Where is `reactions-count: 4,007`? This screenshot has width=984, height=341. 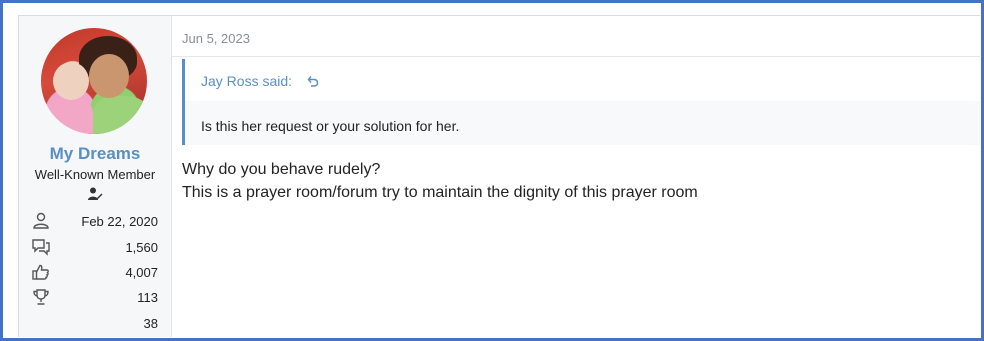 reactions-count: 4,007 is located at coordinates (141, 272).